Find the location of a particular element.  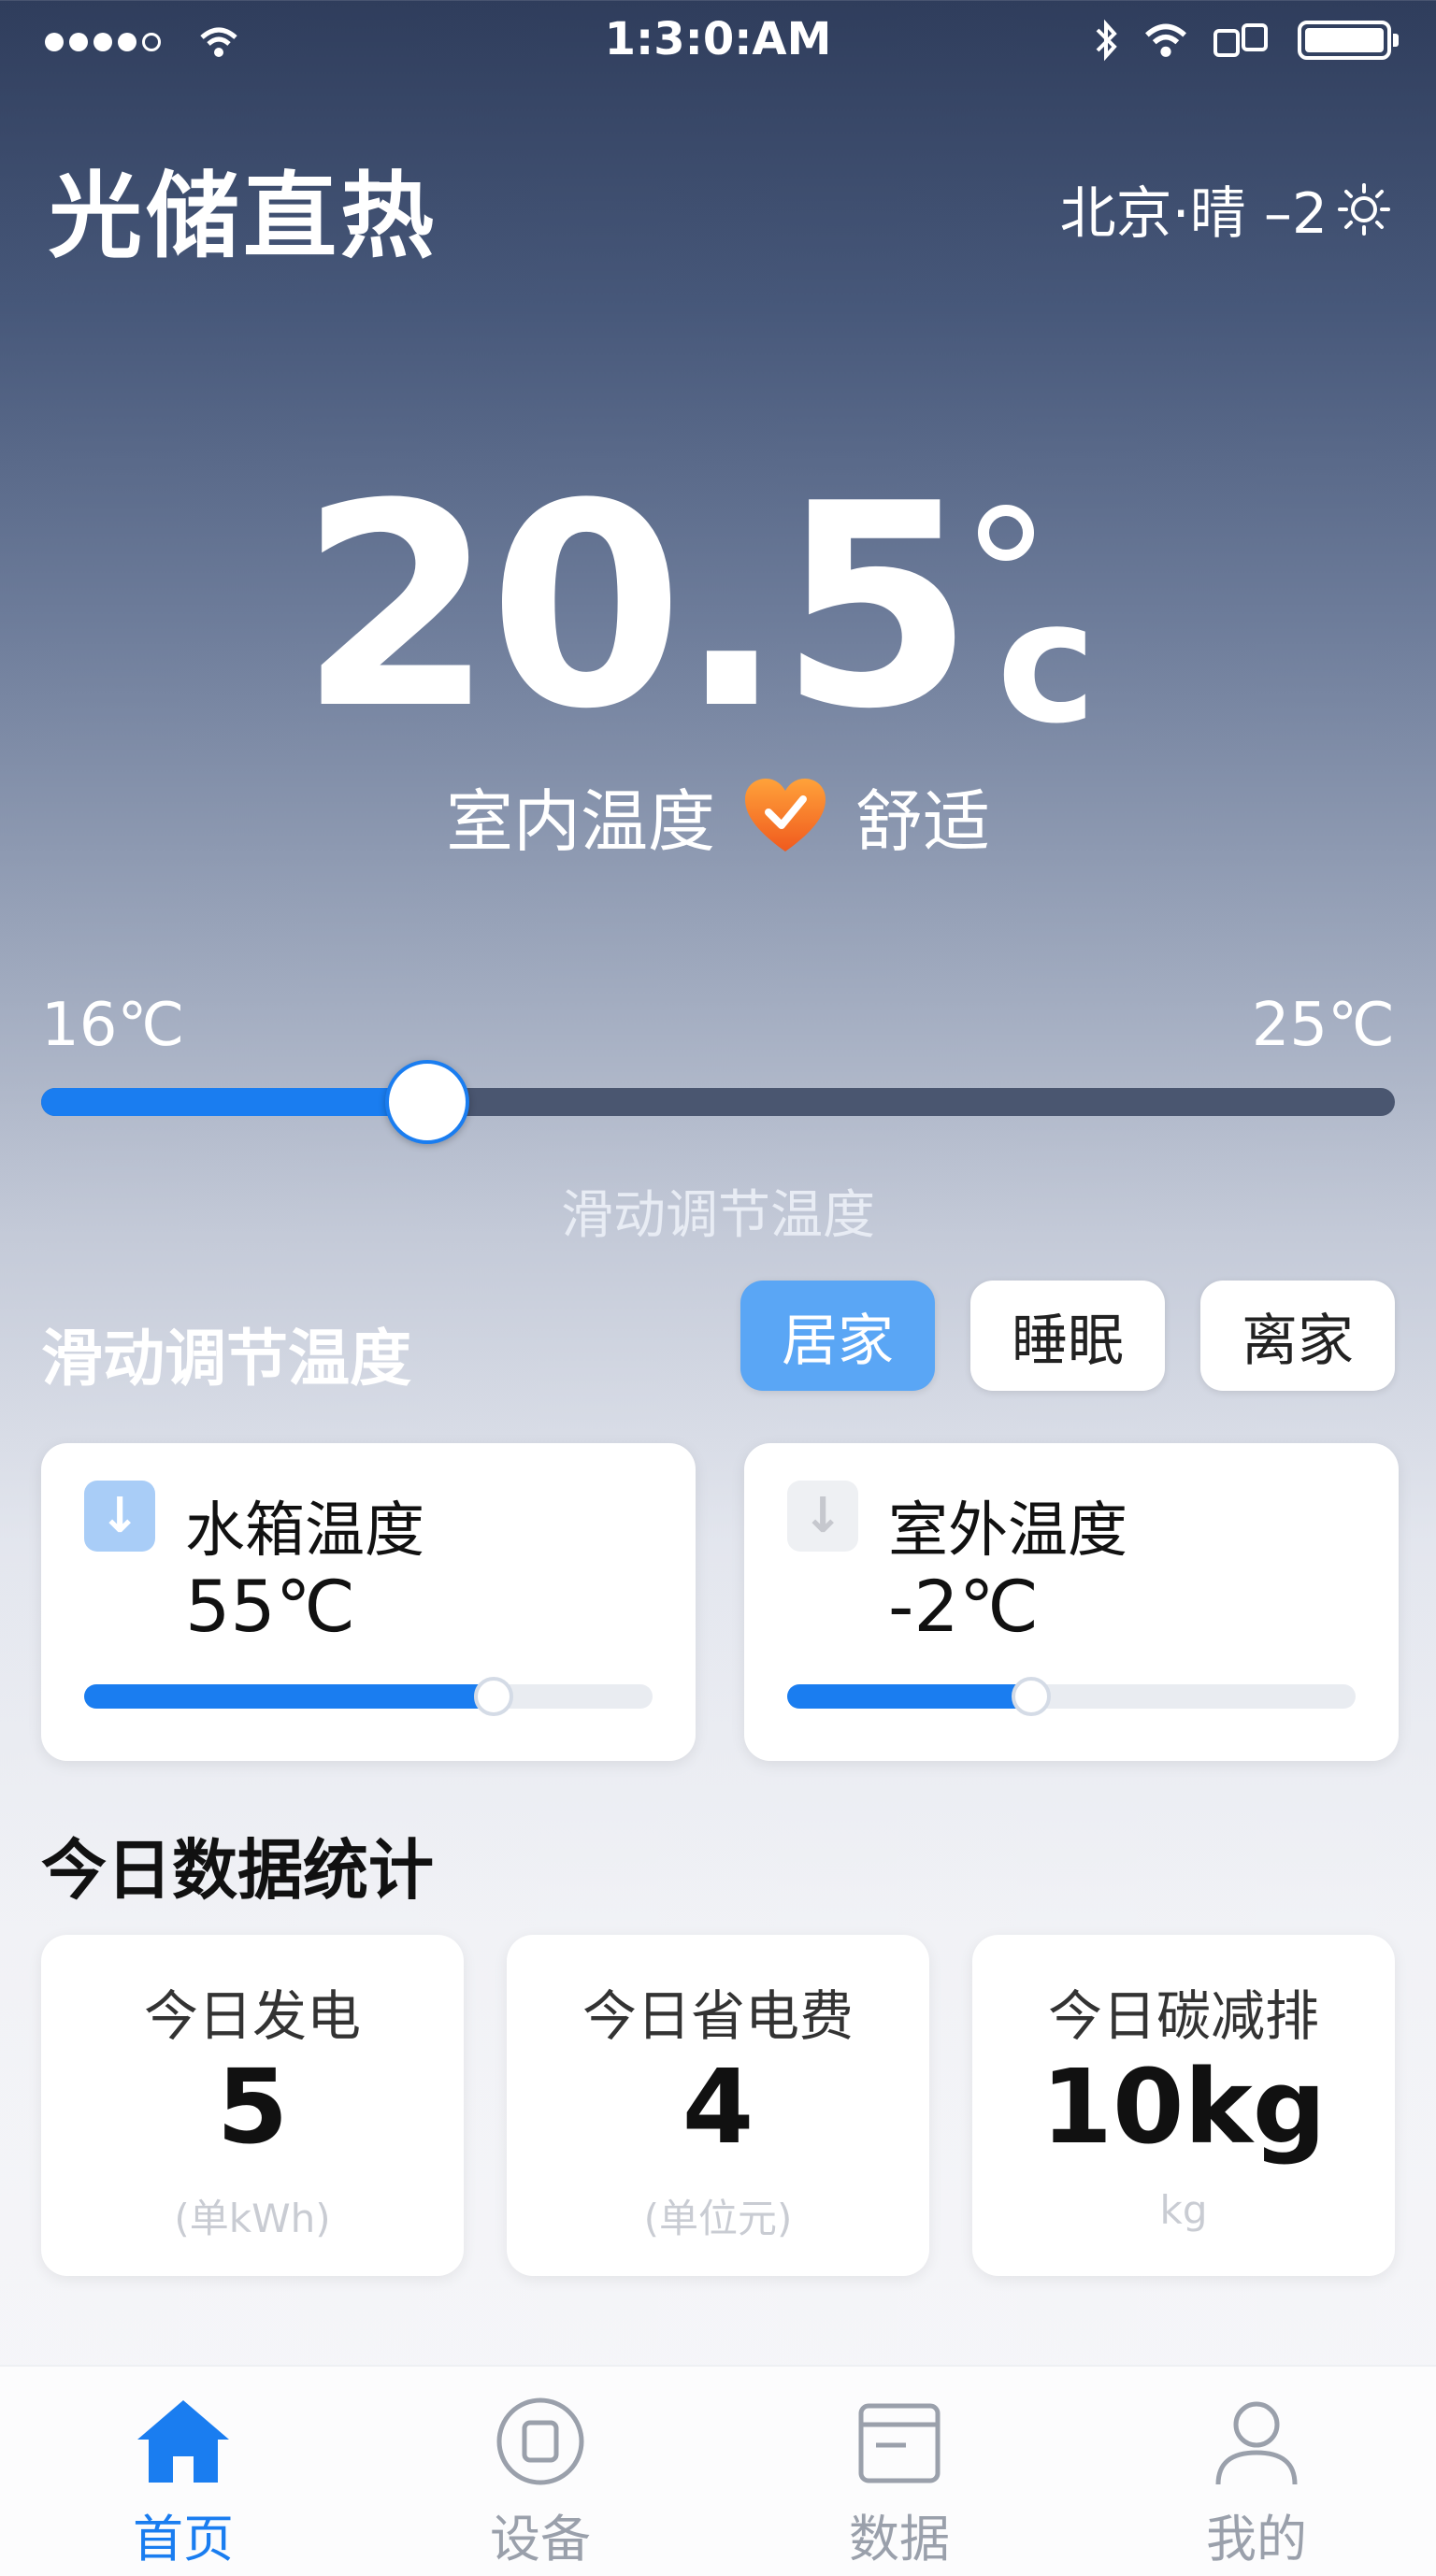

card-label: 水箱温度 is located at coordinates (305, 1531).